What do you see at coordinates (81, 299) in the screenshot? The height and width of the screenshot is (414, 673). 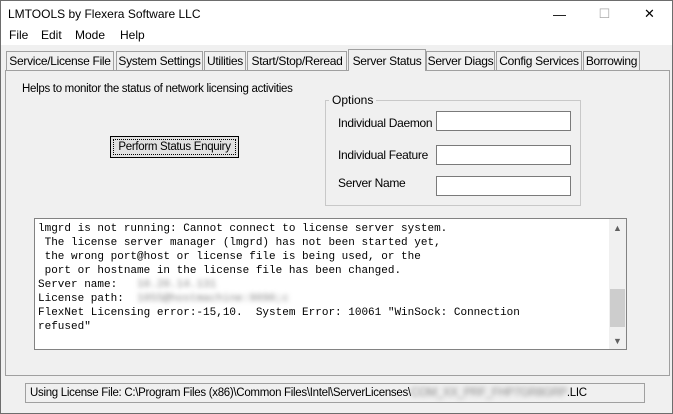 I see `license-path-output-label: License path:` at bounding box center [81, 299].